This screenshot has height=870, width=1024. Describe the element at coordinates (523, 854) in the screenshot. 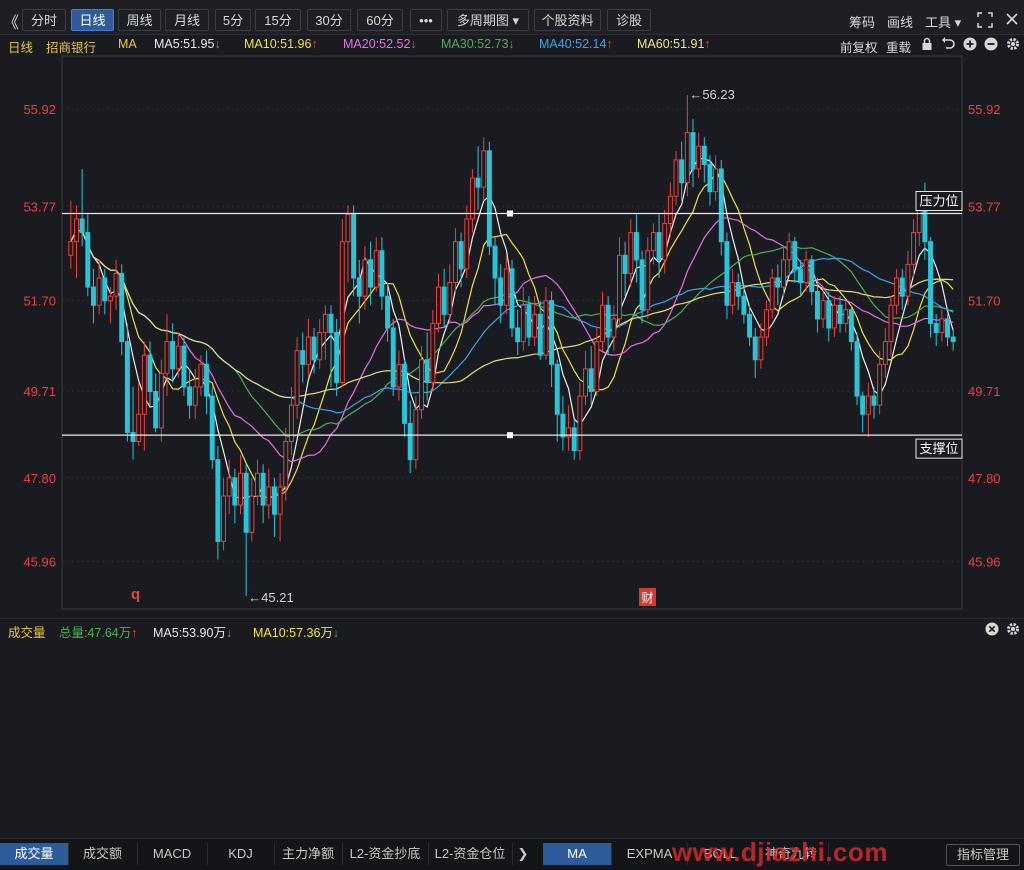

I see `scroll-tabs-right-icon: ❯` at that location.